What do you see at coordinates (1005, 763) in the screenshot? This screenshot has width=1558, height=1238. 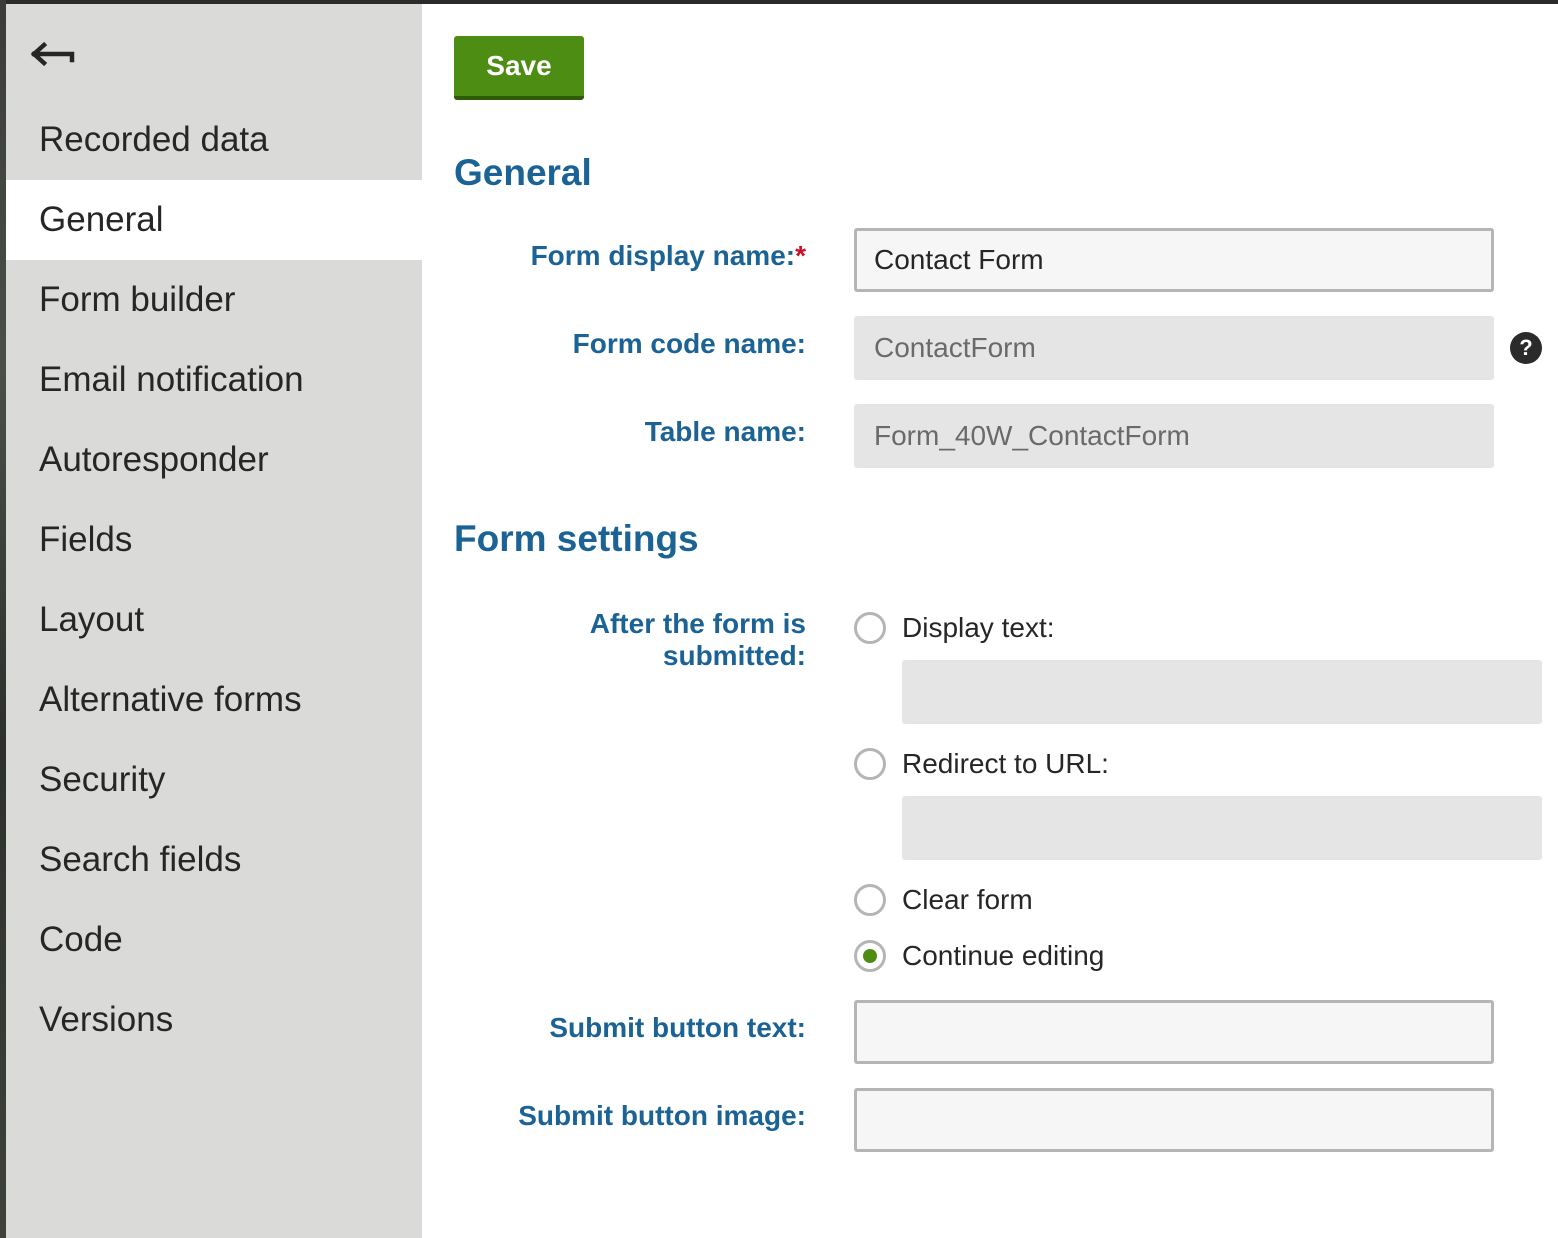 I see `radio-label: Redirect to URL:` at bounding box center [1005, 763].